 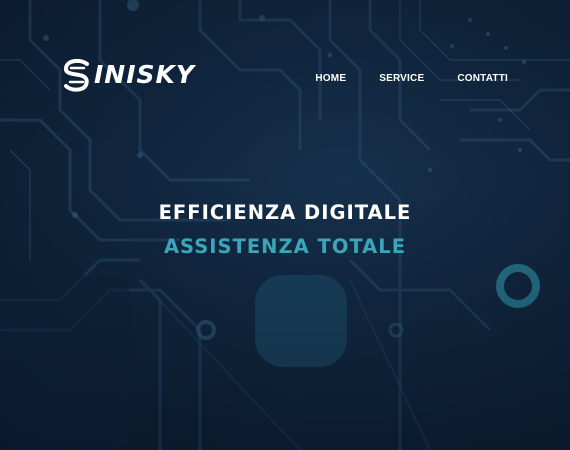 I want to click on brand-logo: INISKY, so click(x=128, y=75).